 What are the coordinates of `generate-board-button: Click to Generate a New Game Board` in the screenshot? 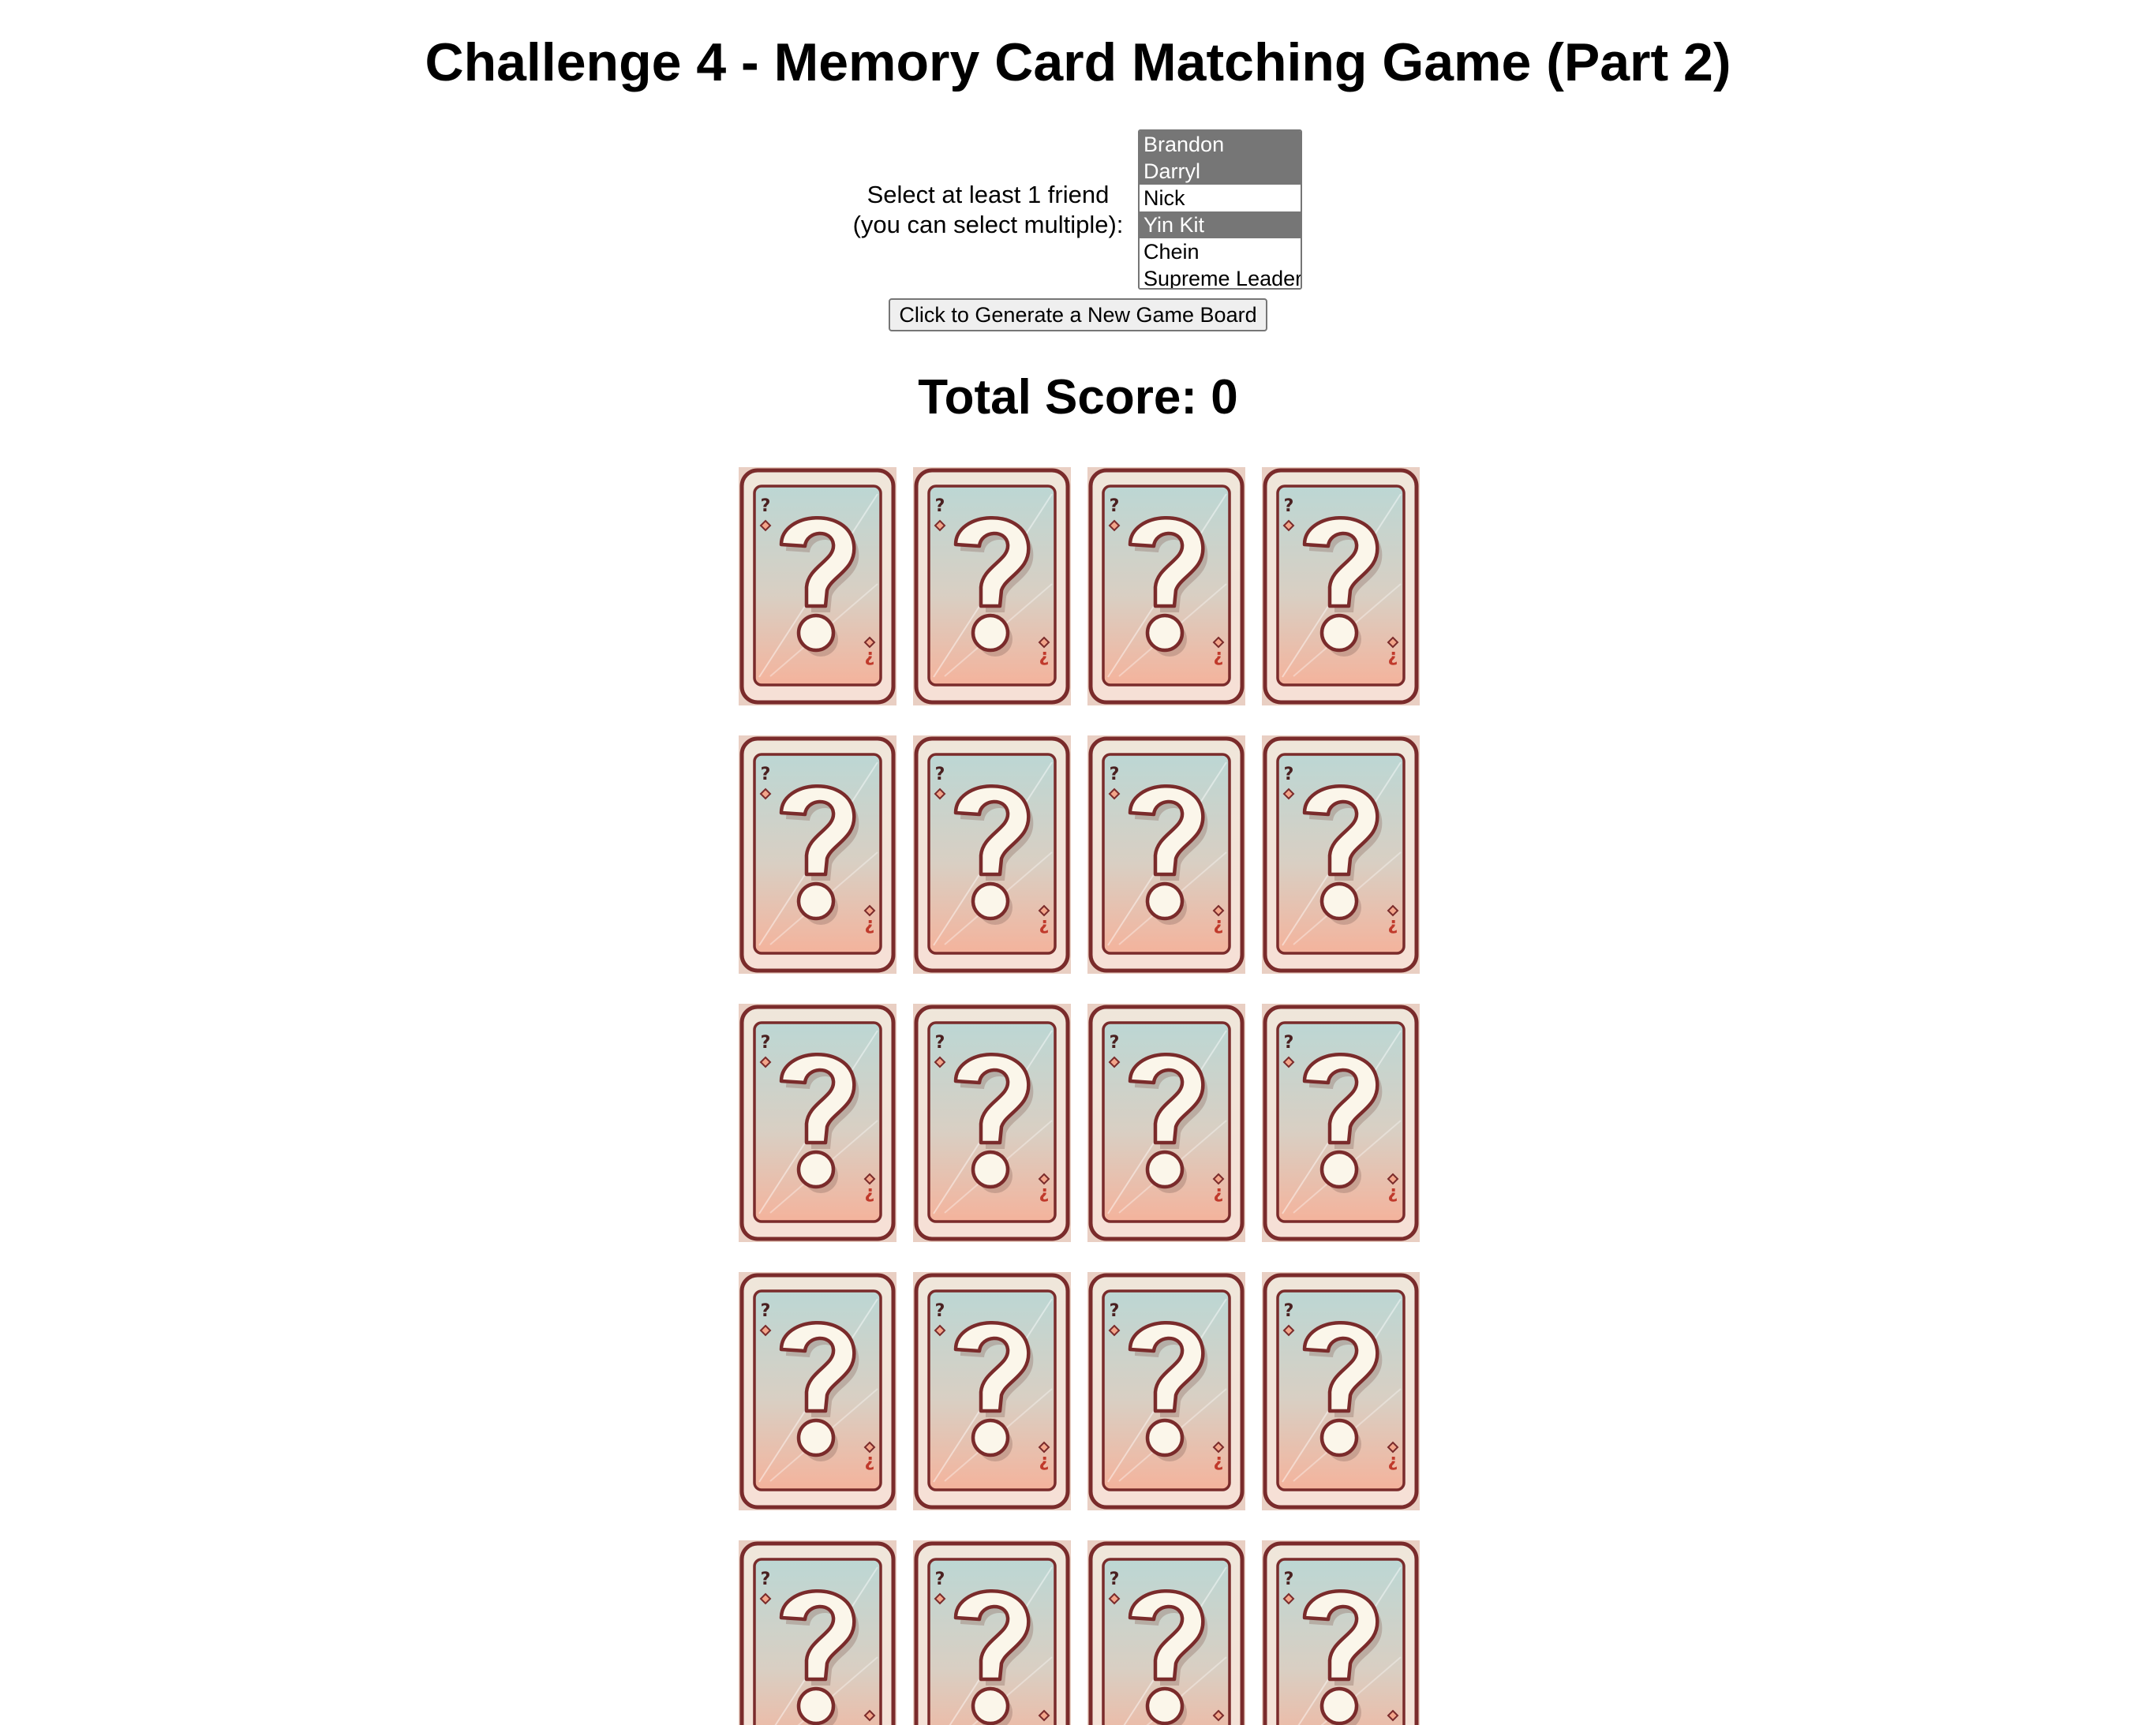 It's located at (1078, 315).